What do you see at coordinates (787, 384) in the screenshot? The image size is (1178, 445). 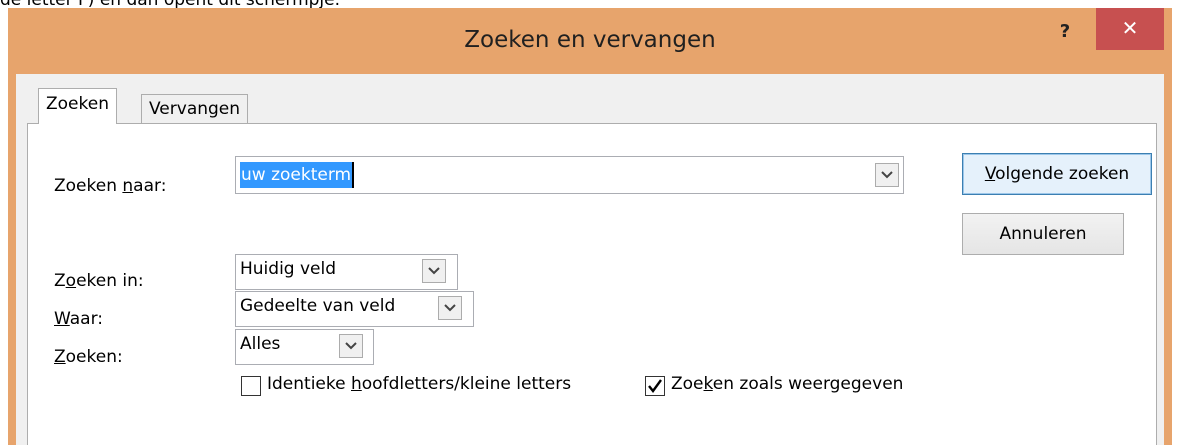 I see `search-formatted-label: Zoeken zoals weergegeven` at bounding box center [787, 384].